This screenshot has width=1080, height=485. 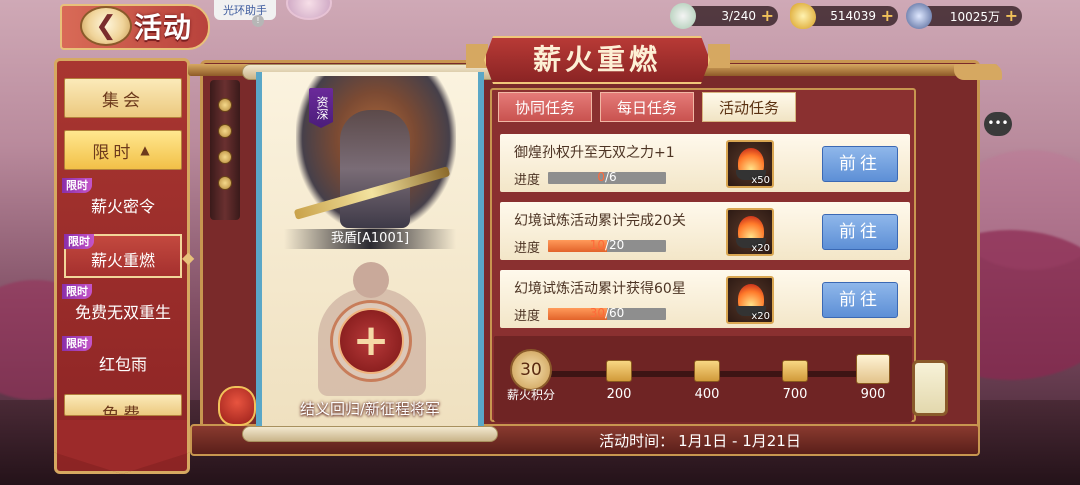 I want to click on menu-item-red-packet-rain: 限时 红包雨, so click(x=122, y=359).